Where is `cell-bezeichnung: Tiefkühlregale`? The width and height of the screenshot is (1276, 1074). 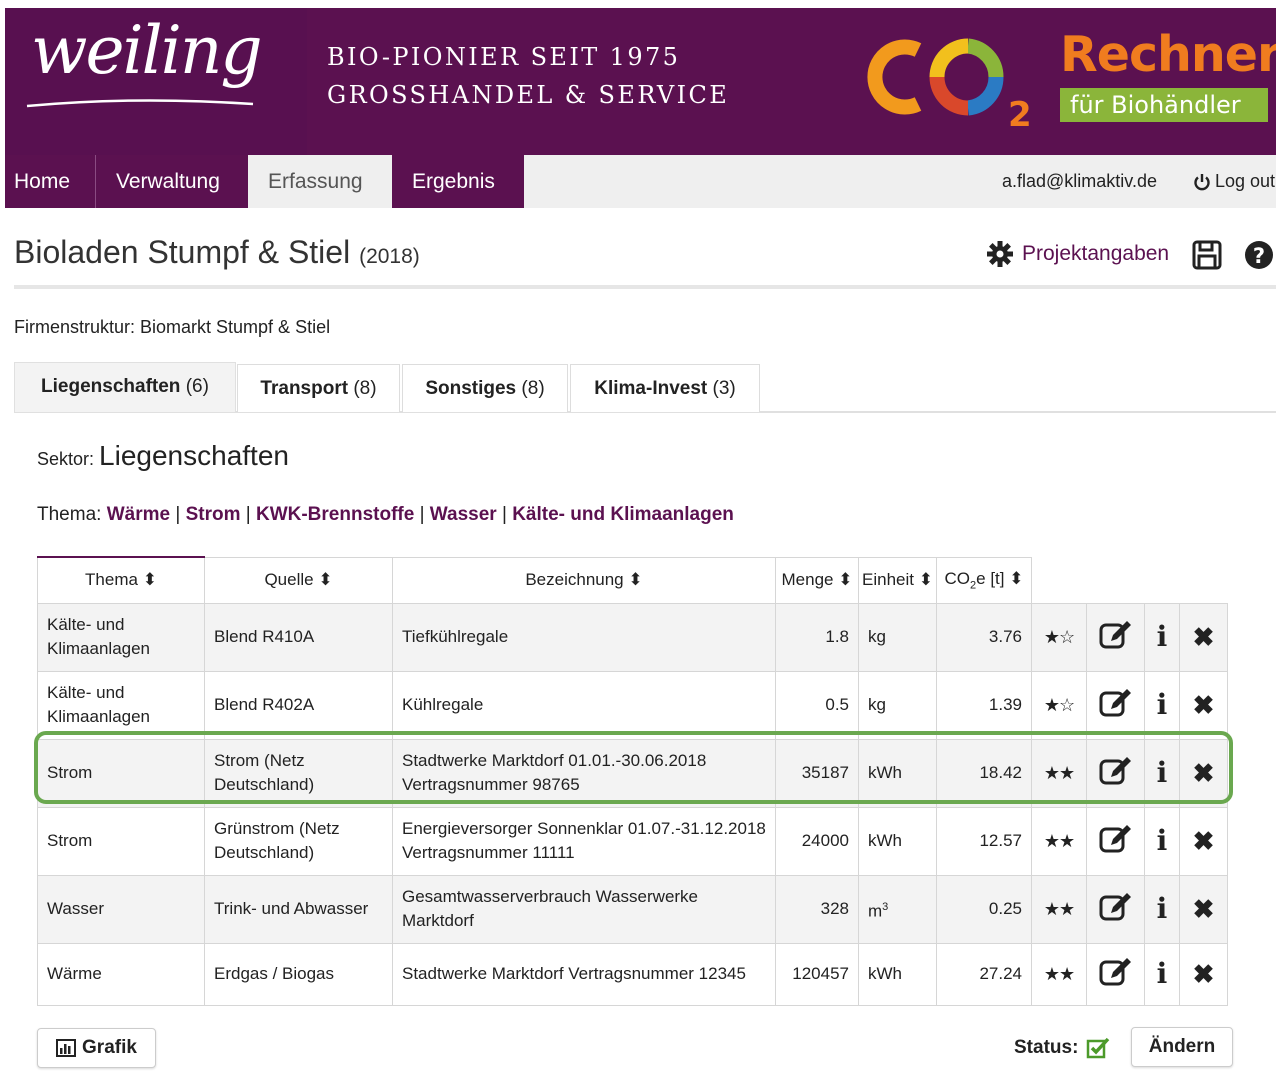 cell-bezeichnung: Tiefkühlregale is located at coordinates (584, 637).